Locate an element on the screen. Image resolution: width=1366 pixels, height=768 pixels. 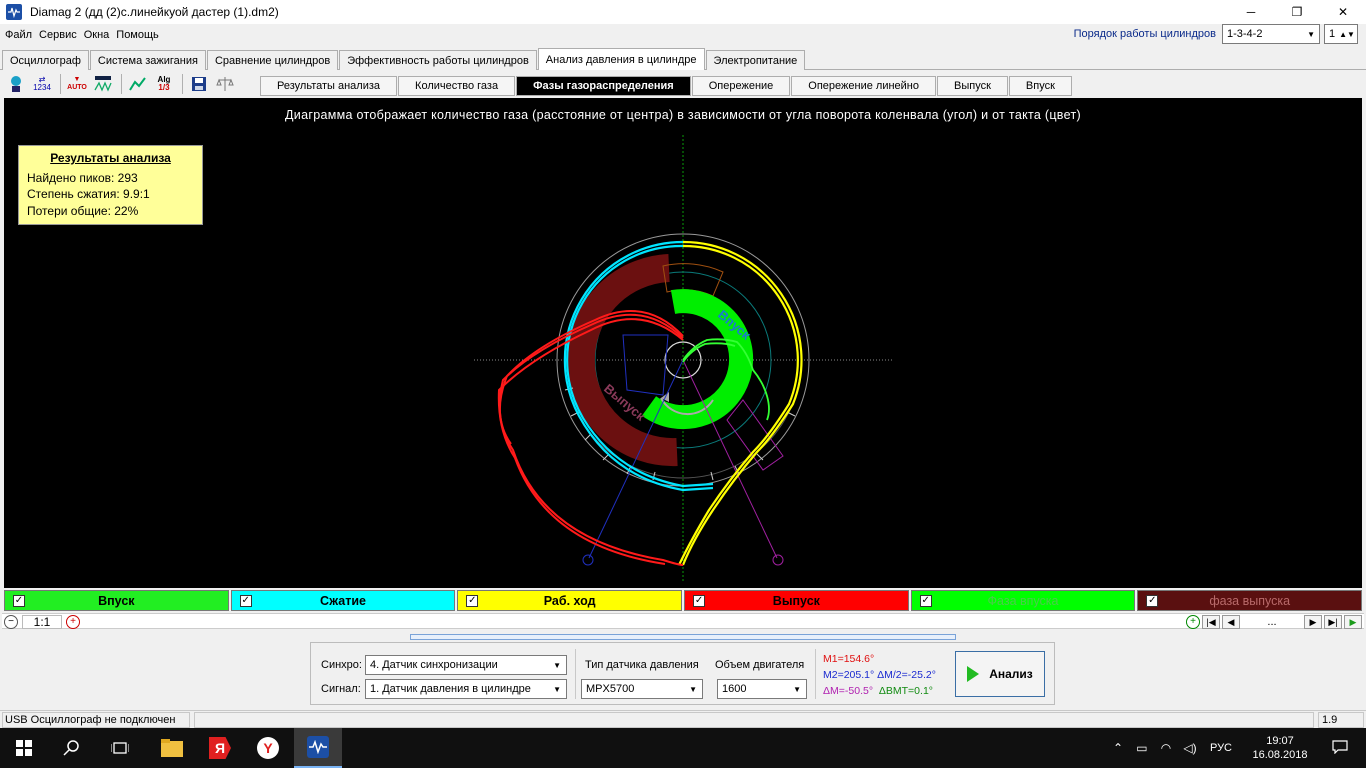
add-marker-icon: + is located at coordinates (1193, 622).